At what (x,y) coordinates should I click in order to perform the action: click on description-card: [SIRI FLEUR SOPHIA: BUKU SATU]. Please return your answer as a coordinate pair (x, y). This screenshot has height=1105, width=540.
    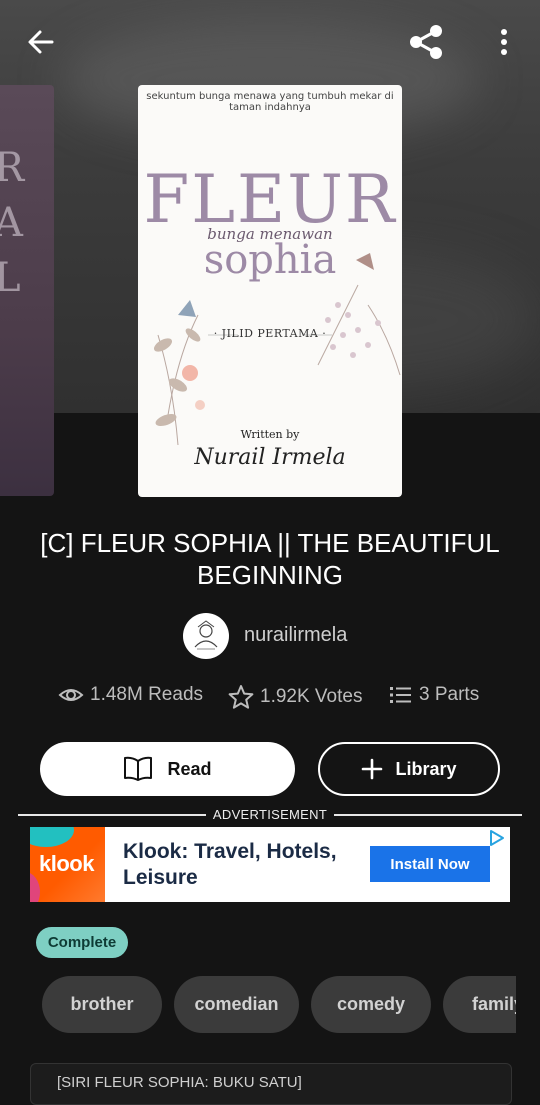
    Looking at the image, I should click on (271, 1084).